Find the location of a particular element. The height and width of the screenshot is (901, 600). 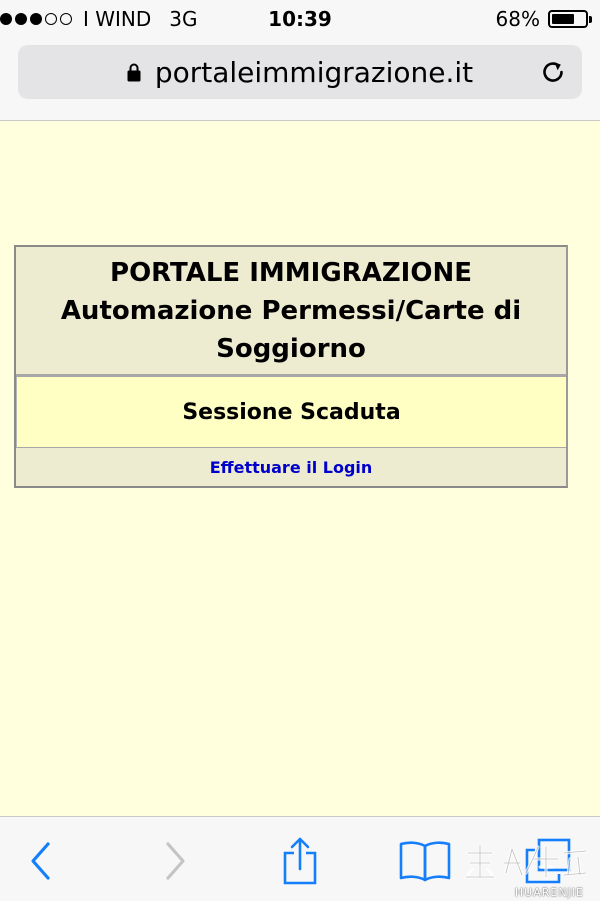

portal-title: PORTALE IMMIGRAZIONE is located at coordinates (291, 273).